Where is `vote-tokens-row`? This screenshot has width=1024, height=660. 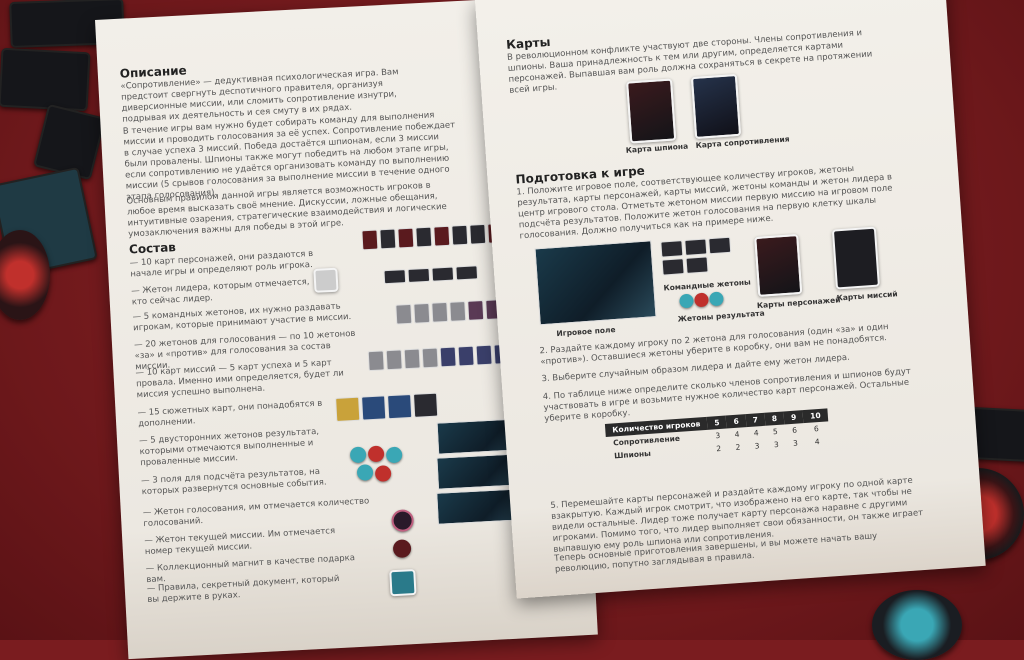 vote-tokens-row is located at coordinates (449, 312).